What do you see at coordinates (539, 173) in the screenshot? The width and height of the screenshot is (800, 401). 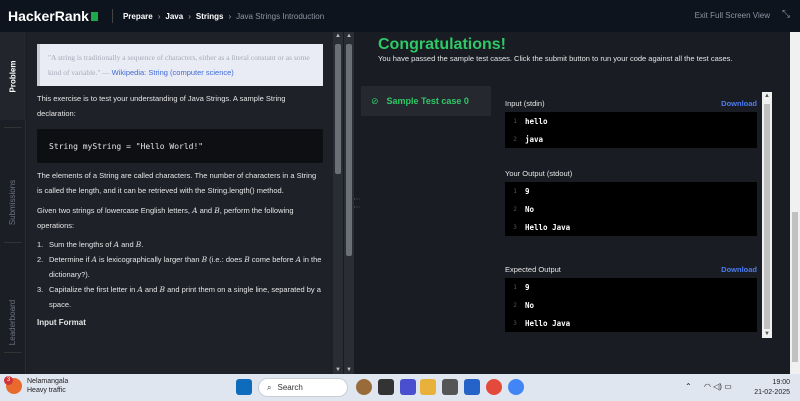 I see `output-header: Your Output (stdout)` at bounding box center [539, 173].